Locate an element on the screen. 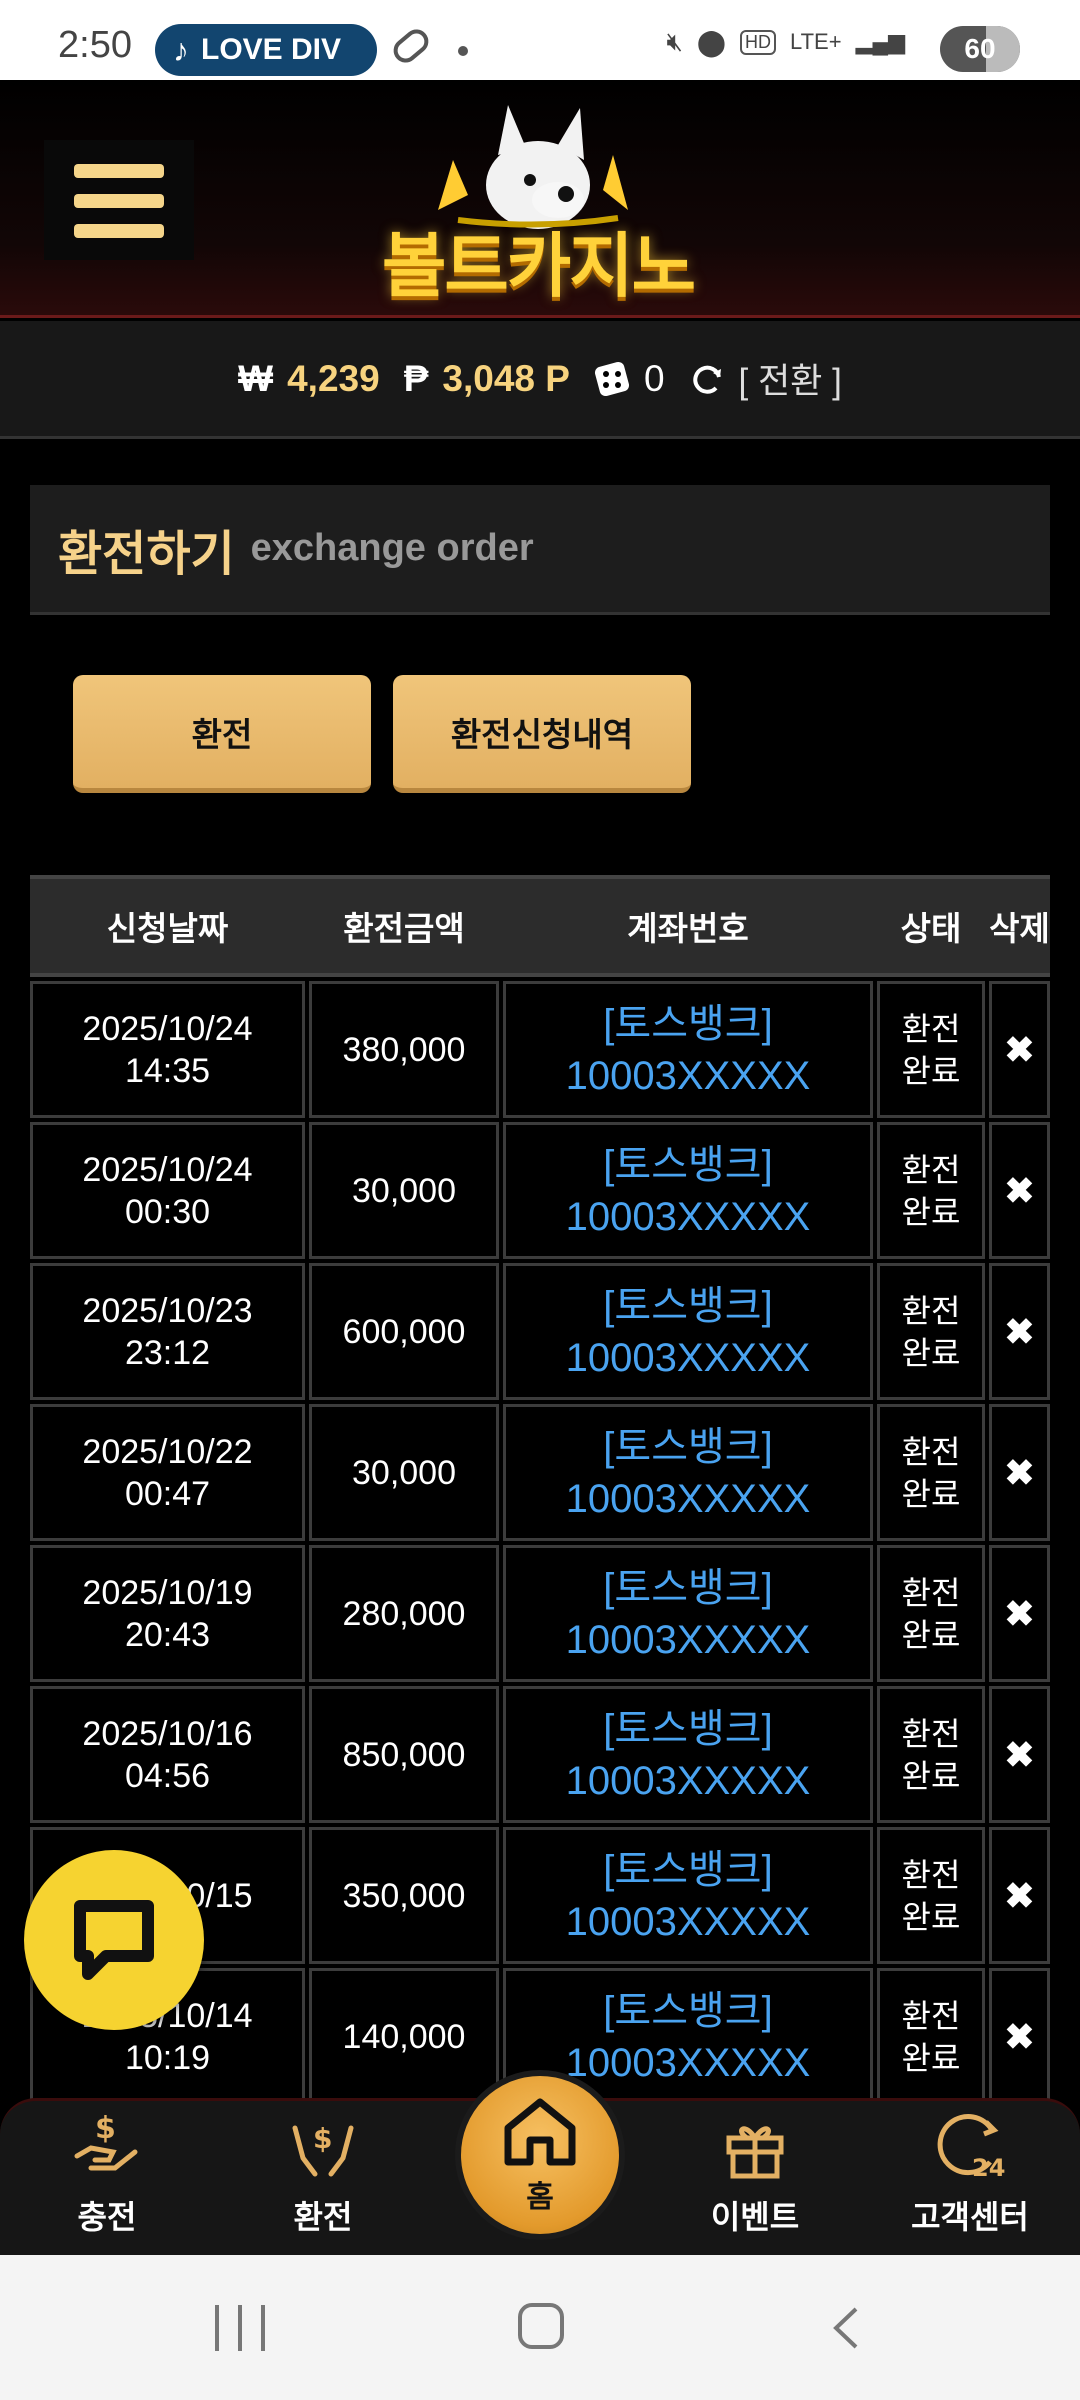  header-status: 상태 is located at coordinates (931, 928).